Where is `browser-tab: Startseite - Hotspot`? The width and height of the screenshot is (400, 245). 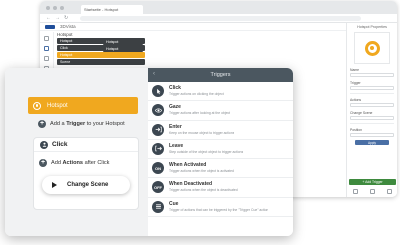 browser-tab: Startseite - Hotspot is located at coordinates (112, 9).